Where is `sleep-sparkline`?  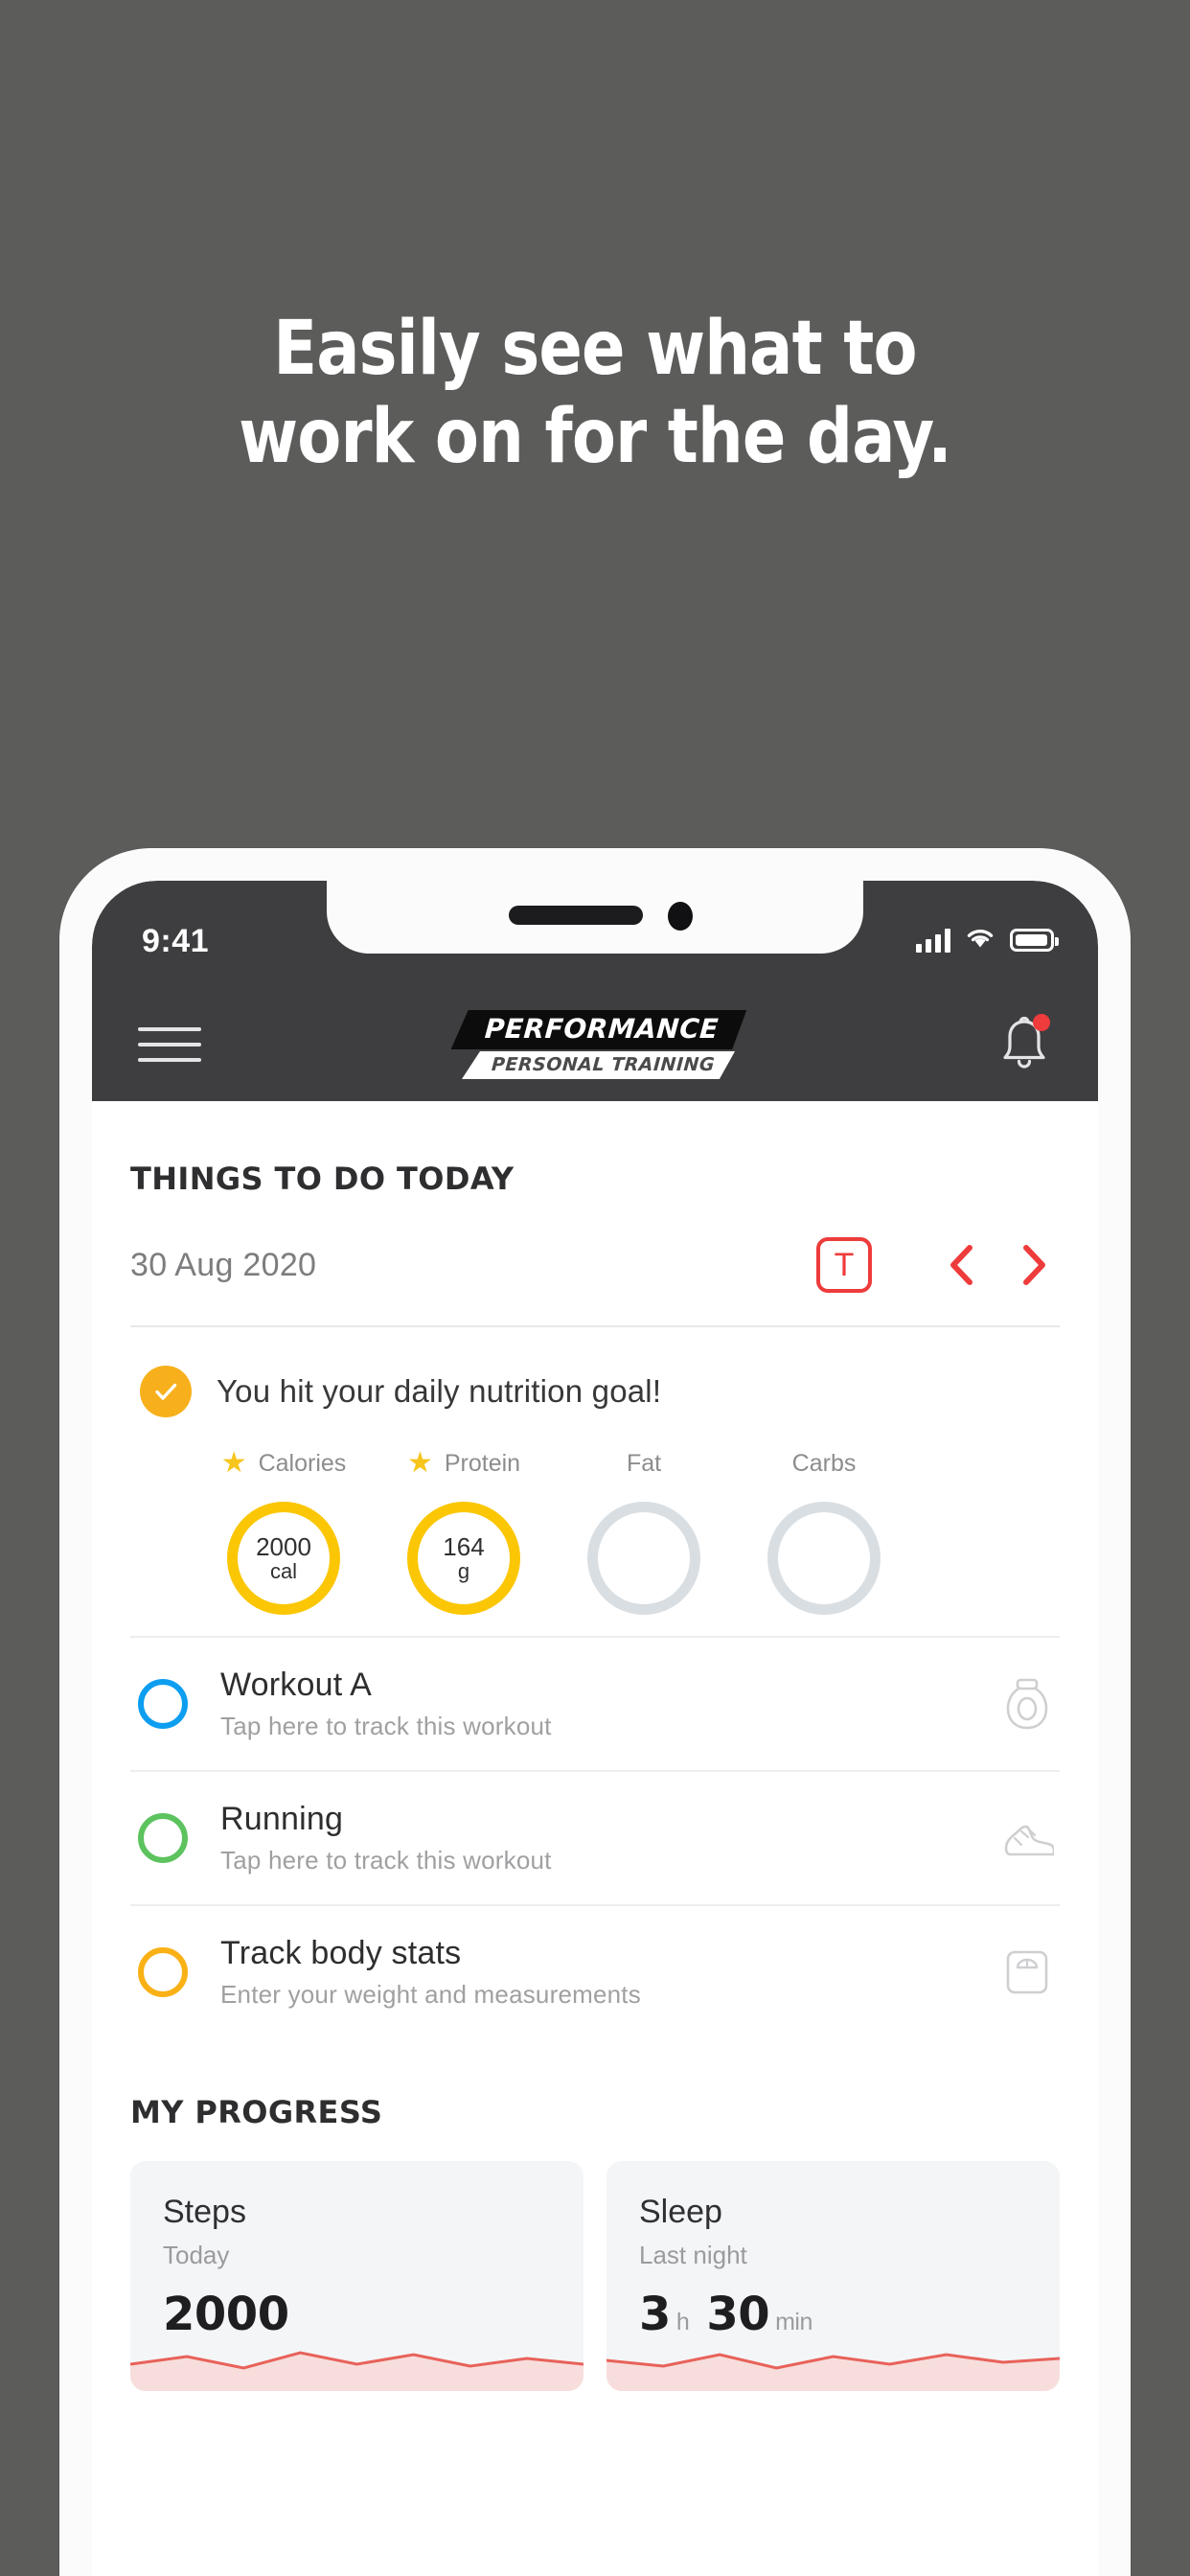 sleep-sparkline is located at coordinates (833, 2363).